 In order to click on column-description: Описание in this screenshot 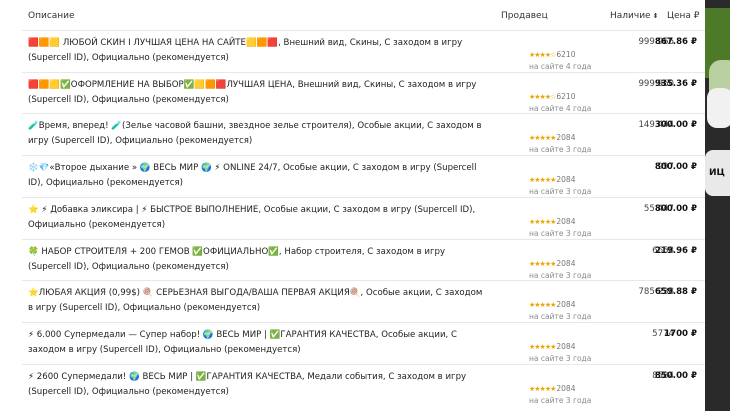, I will do `click(51, 16)`.